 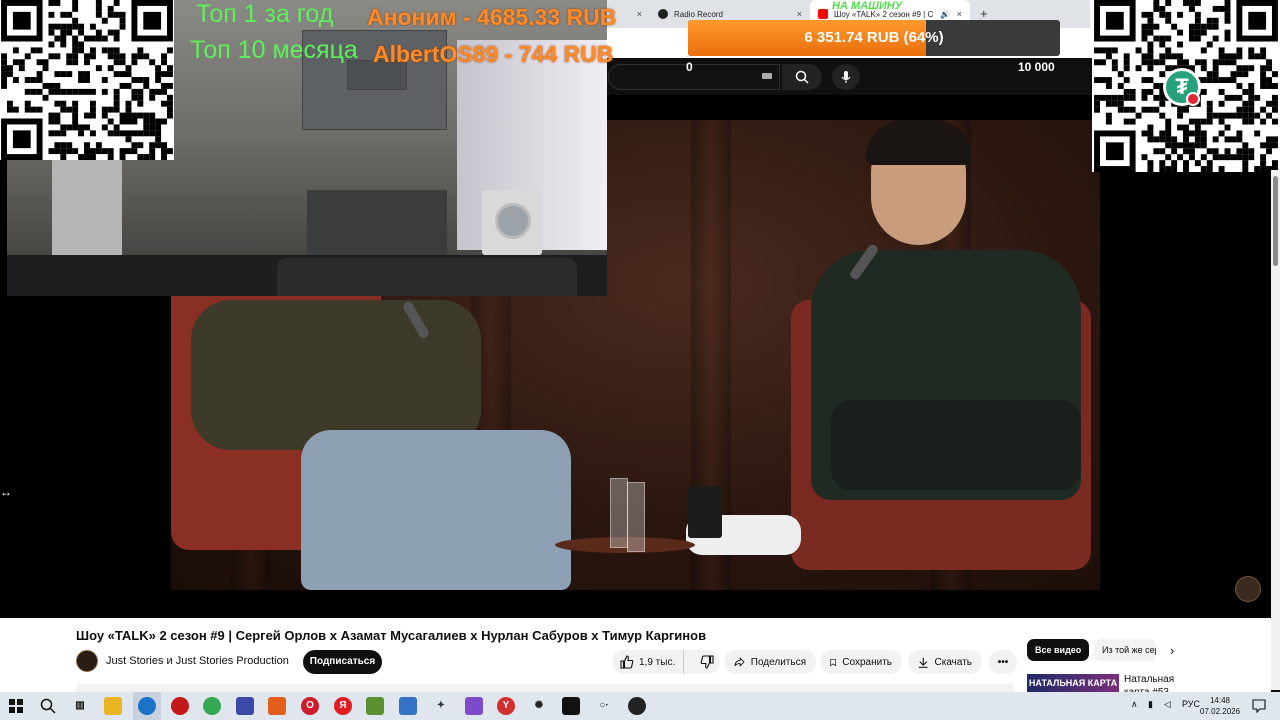 I want to click on top-month-label: Топ 10 месяца, so click(x=274, y=50).